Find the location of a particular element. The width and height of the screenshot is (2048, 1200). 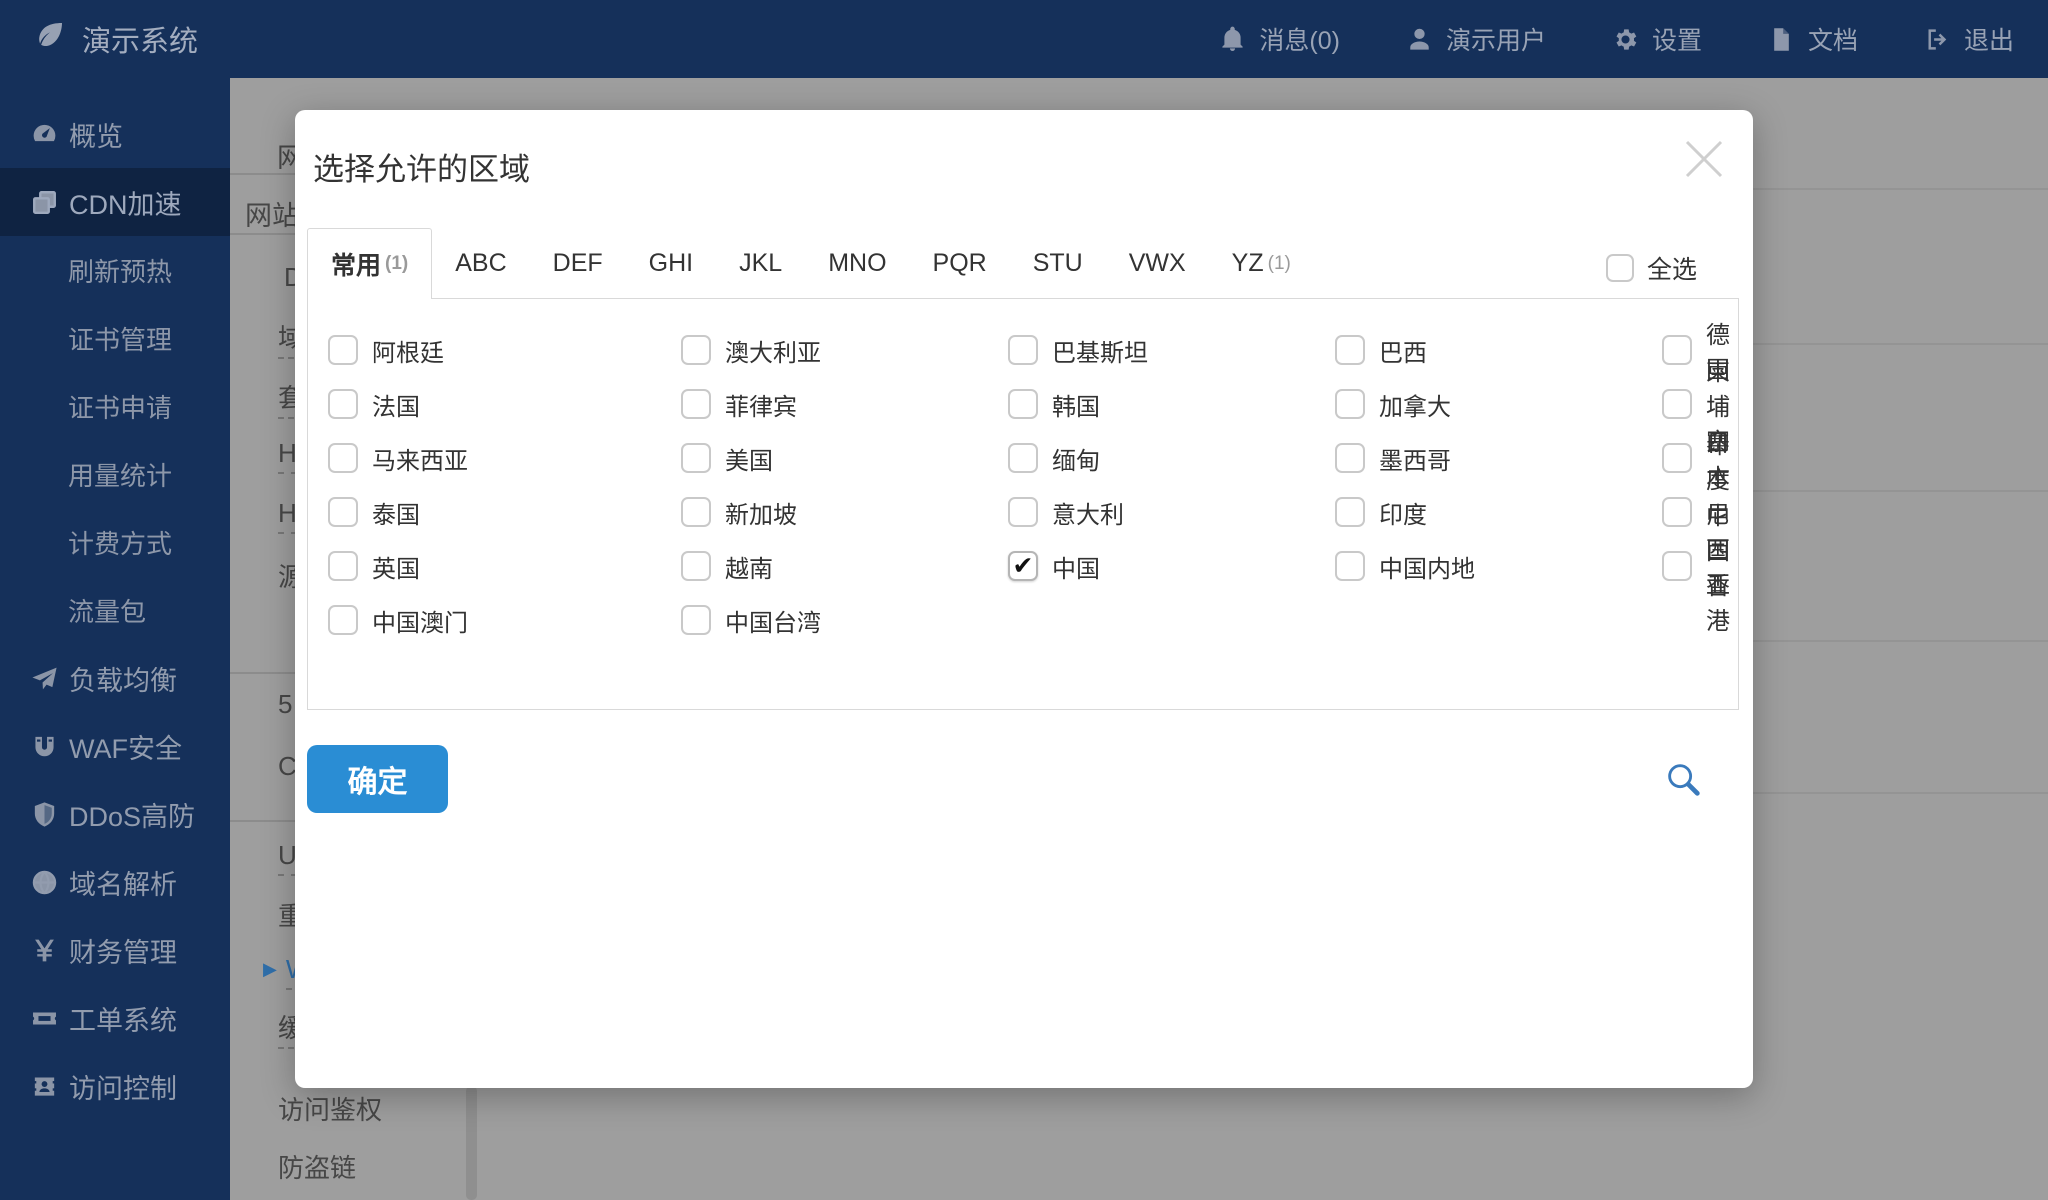

sidebar-item-traffic-package: 流量包 is located at coordinates (115, 610).